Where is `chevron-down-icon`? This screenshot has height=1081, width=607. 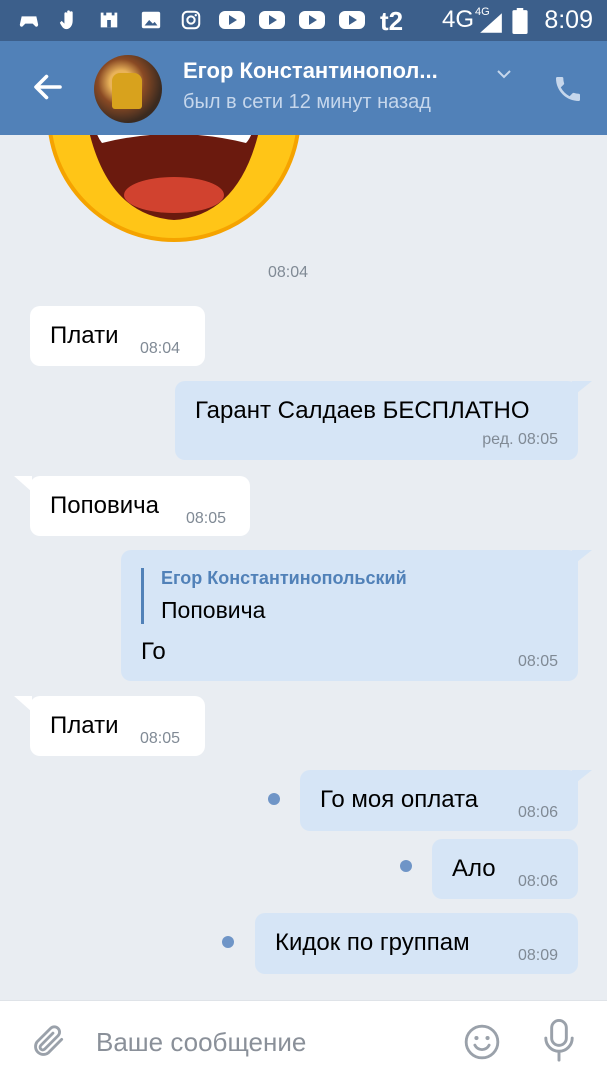 chevron-down-icon is located at coordinates (504, 74).